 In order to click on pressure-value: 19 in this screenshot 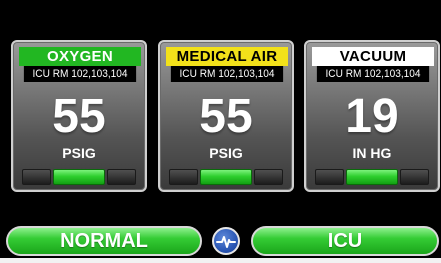, I will do `click(372, 116)`.